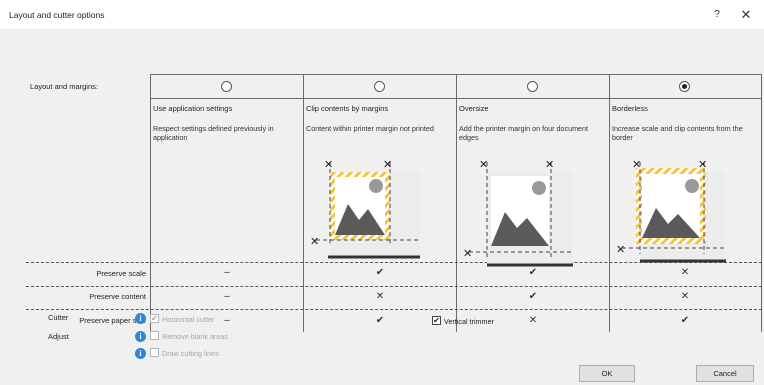 This screenshot has width=764, height=385. I want to click on radio-use-application-settings, so click(226, 86).